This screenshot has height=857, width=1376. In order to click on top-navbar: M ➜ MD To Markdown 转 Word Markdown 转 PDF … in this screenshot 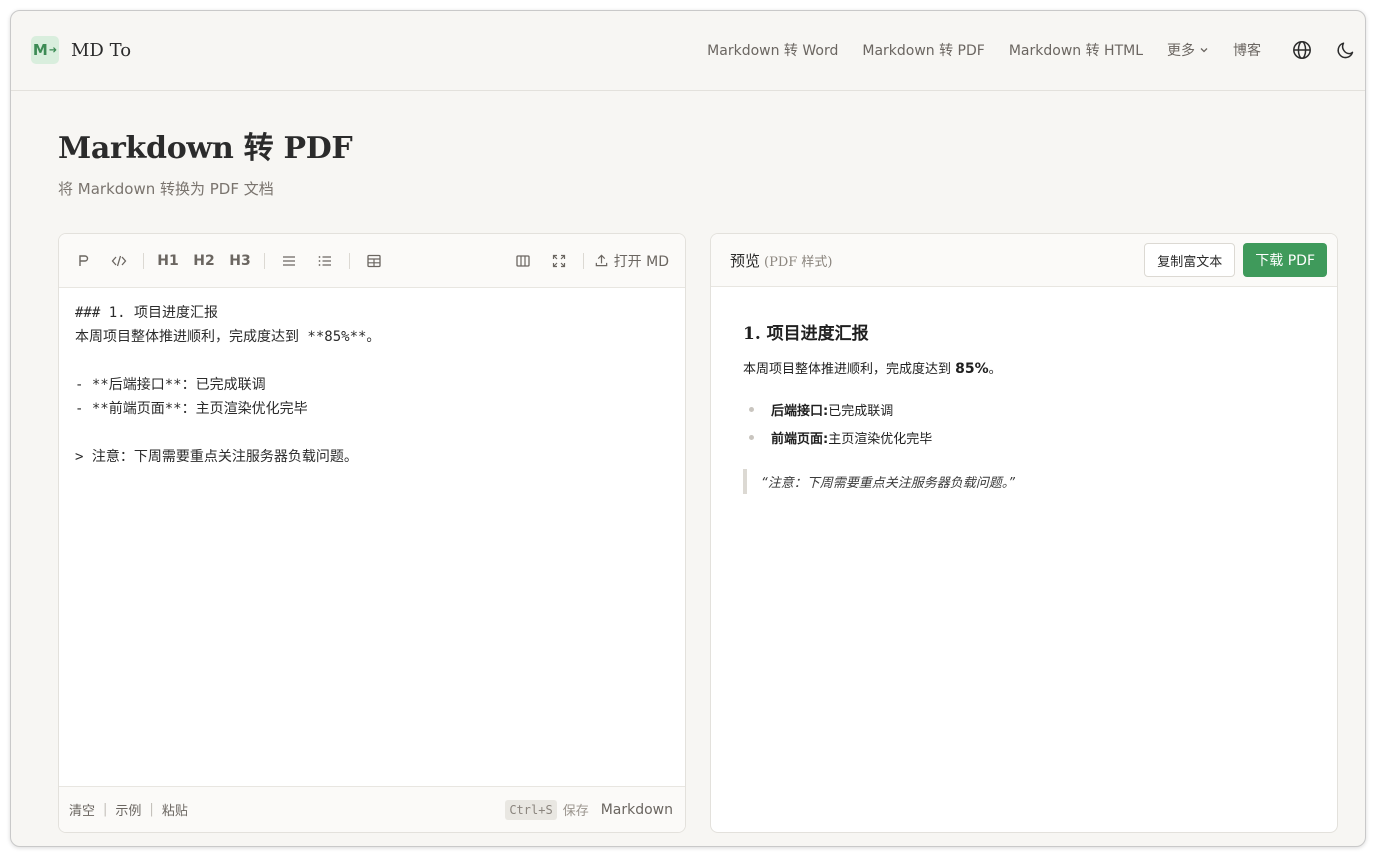, I will do `click(688, 51)`.